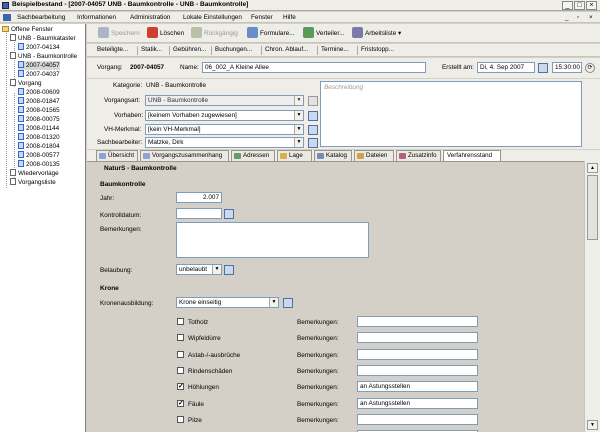 The height and width of the screenshot is (432, 600). I want to click on tree-item: 2008-00075, so click(39, 119).